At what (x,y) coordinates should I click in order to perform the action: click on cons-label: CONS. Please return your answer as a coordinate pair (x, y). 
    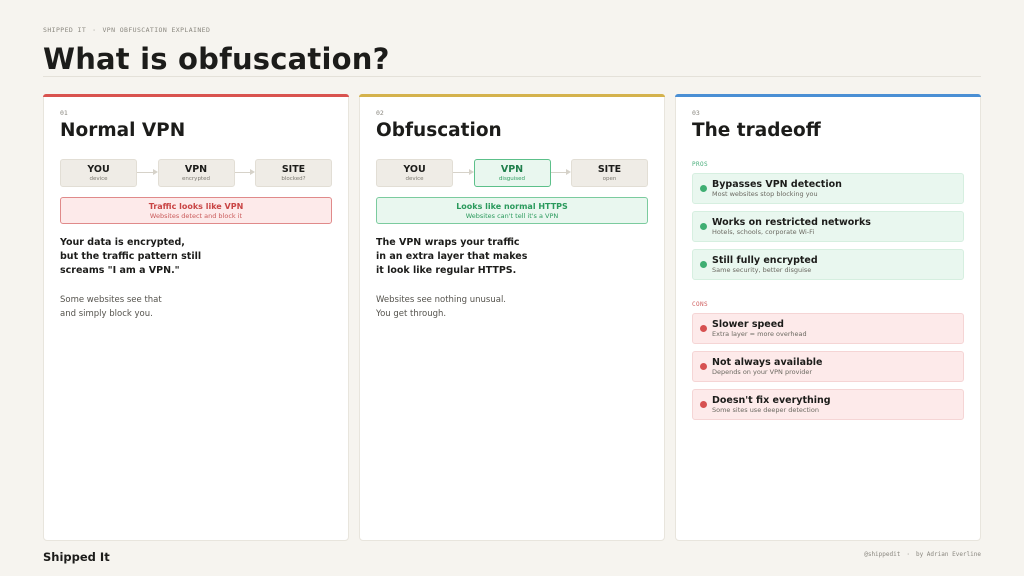
    Looking at the image, I should click on (700, 304).